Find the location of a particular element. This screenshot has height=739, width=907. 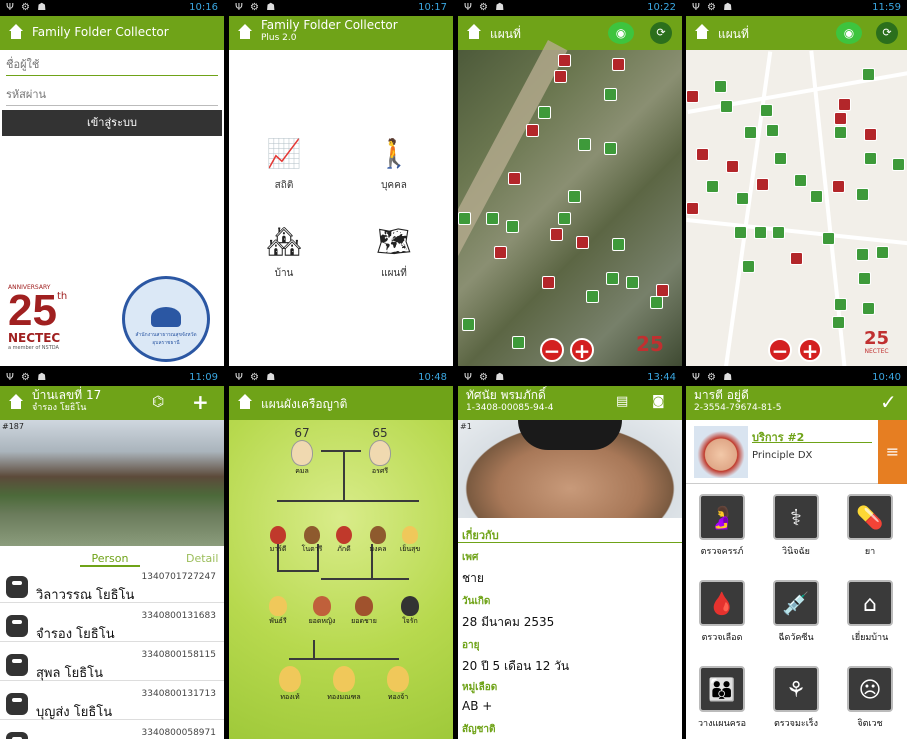

add-icon: + is located at coordinates (200, 402).